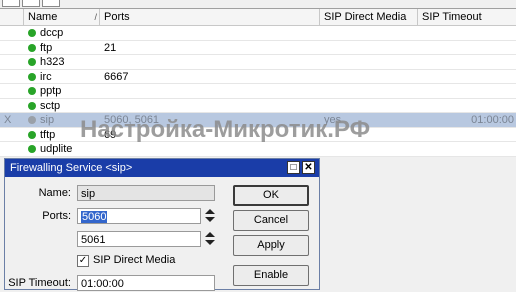 The height and width of the screenshot is (292, 516). I want to click on table-row: udplite, so click(258, 149).